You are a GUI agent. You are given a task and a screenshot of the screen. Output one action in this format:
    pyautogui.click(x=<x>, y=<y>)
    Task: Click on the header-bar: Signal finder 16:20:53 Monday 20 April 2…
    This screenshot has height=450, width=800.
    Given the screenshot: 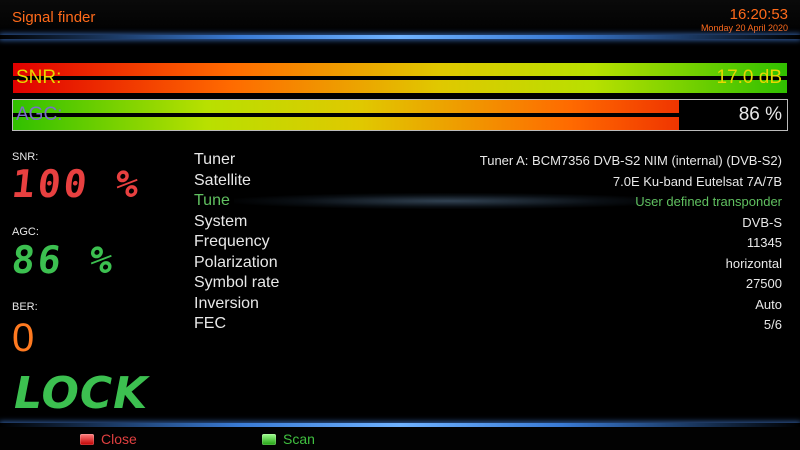 What is the action you would take?
    pyautogui.click(x=400, y=19)
    